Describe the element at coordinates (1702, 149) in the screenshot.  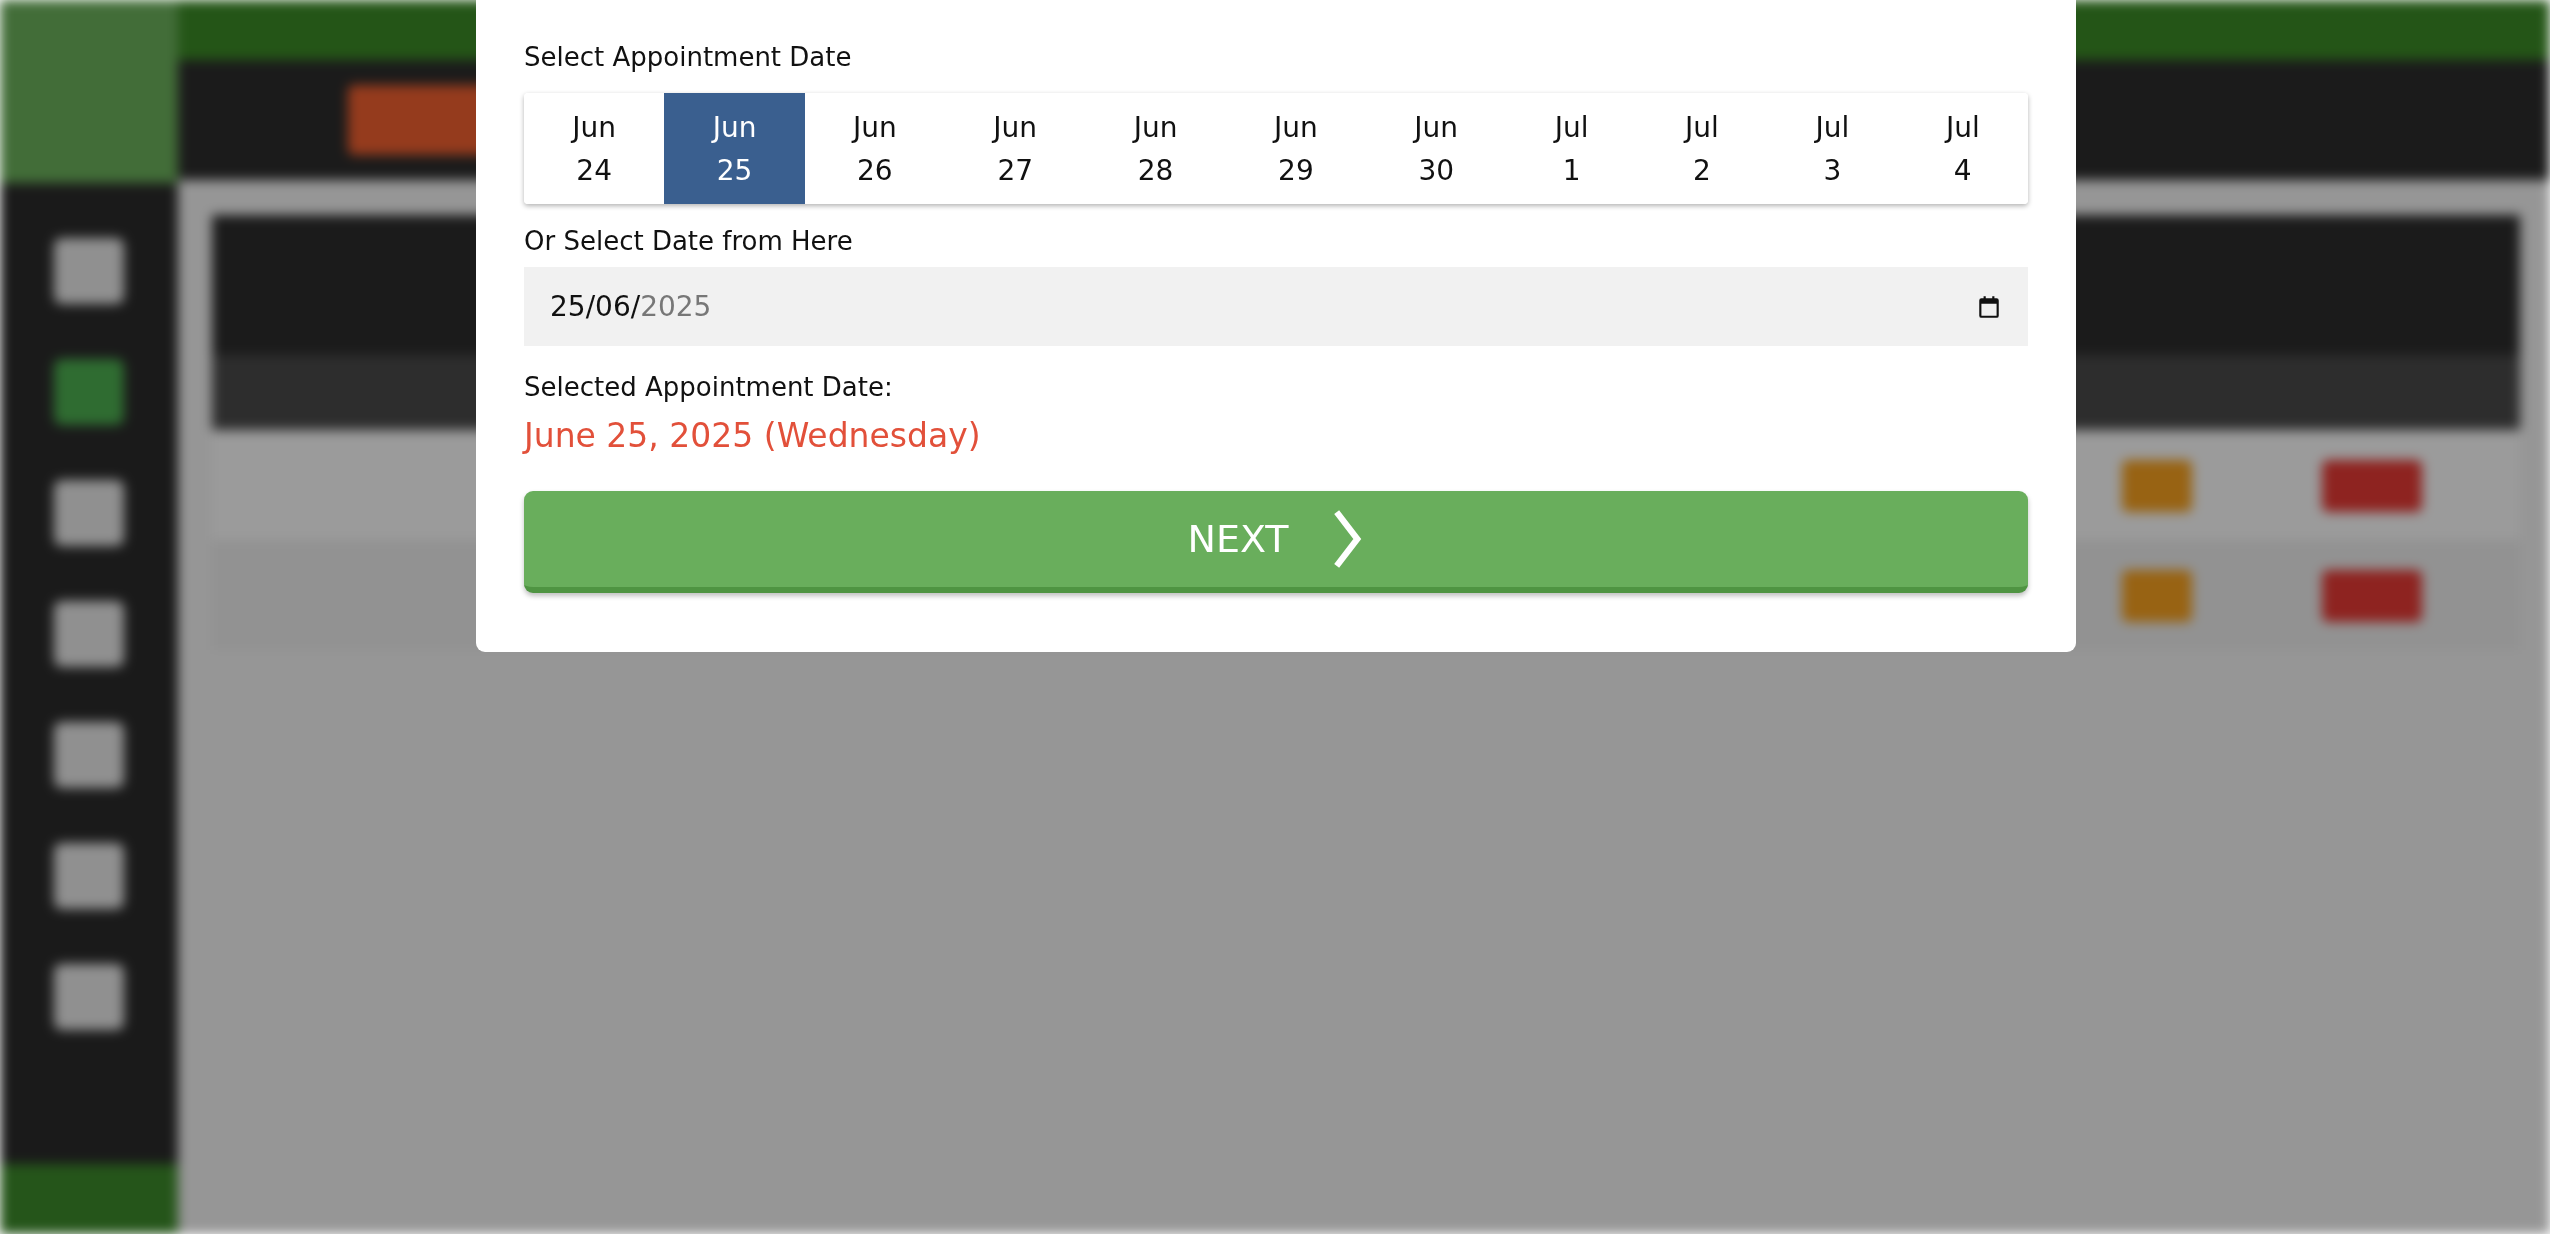
I see `date-option: Jul 2` at that location.